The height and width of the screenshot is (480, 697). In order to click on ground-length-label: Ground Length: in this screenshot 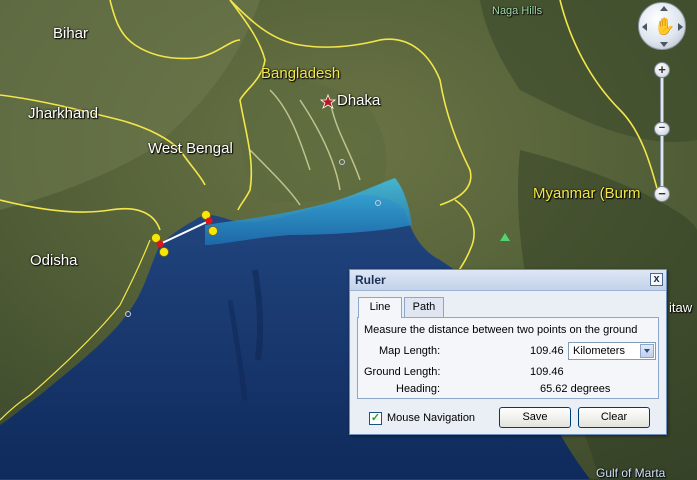, I will do `click(402, 372)`.